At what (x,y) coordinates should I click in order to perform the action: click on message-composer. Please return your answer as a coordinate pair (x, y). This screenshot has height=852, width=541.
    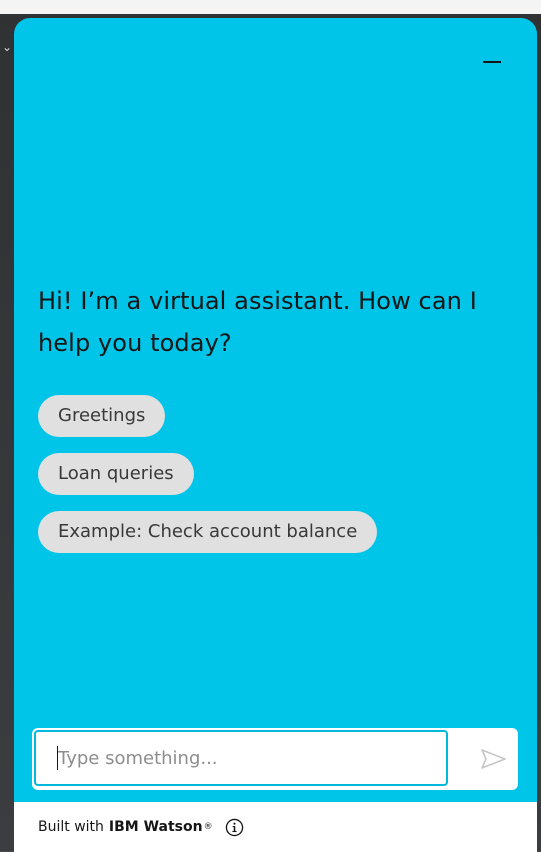
    Looking at the image, I should click on (275, 759).